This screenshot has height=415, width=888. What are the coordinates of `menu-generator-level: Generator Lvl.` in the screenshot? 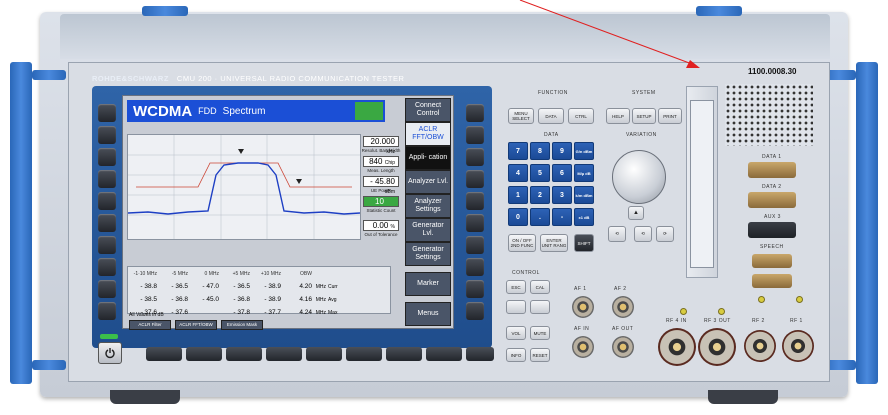 It's located at (428, 230).